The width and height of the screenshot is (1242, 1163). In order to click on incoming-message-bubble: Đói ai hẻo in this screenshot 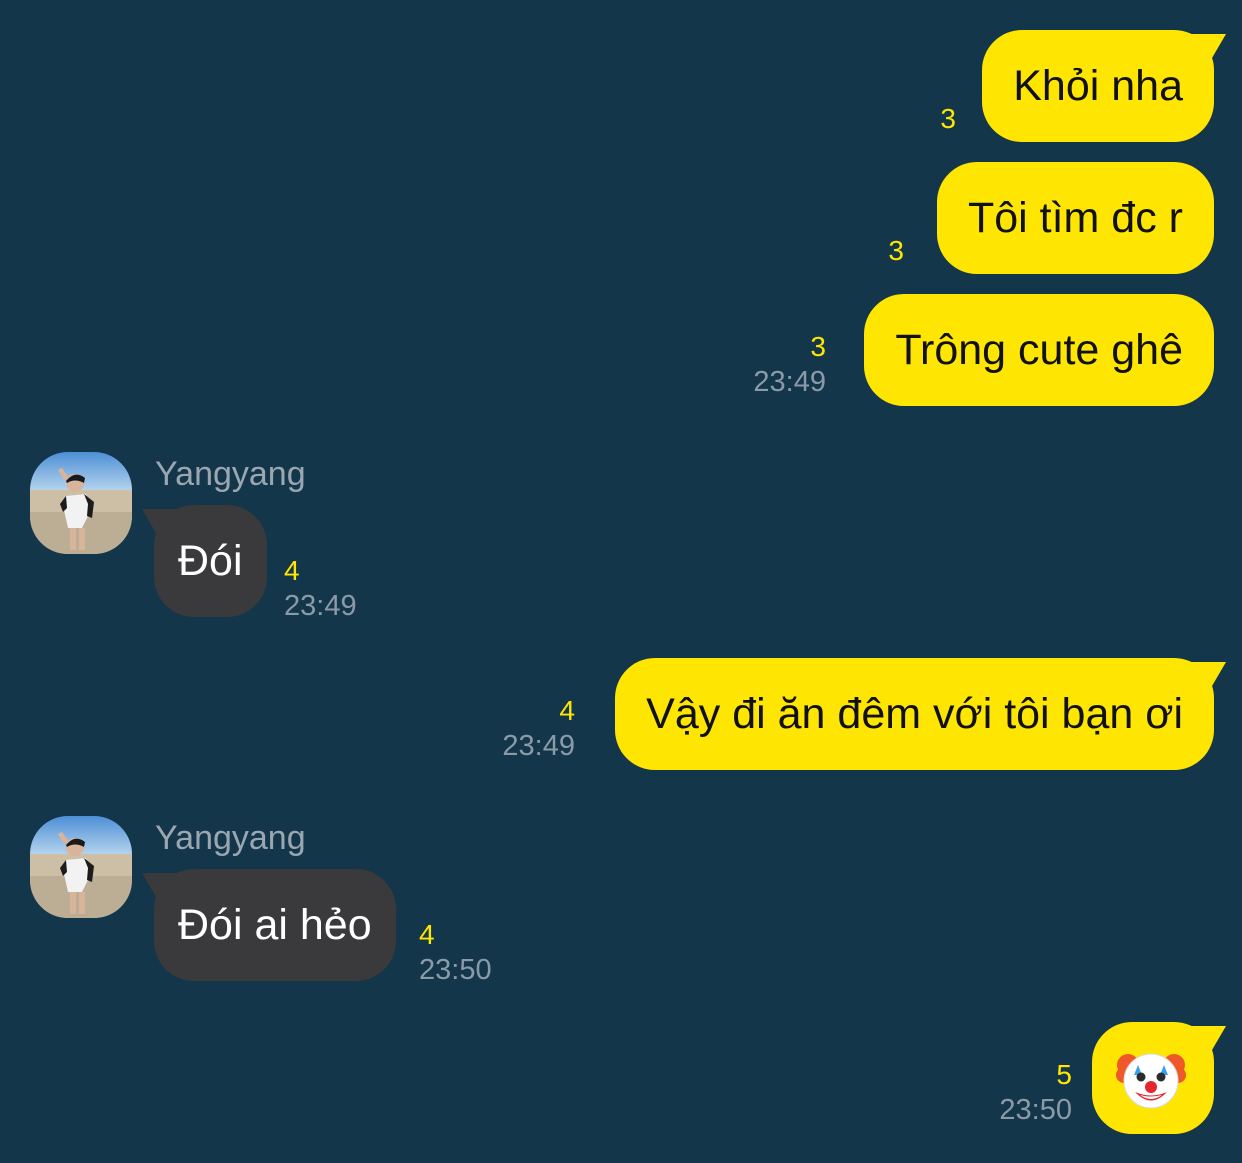, I will do `click(269, 925)`.